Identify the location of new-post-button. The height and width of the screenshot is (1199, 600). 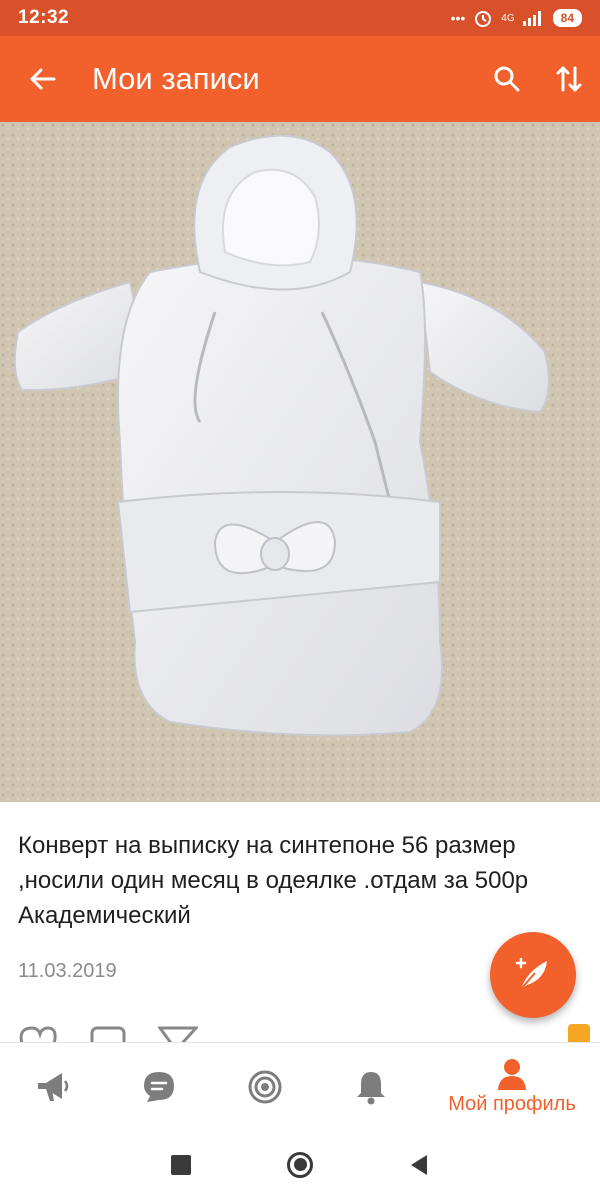
(533, 975).